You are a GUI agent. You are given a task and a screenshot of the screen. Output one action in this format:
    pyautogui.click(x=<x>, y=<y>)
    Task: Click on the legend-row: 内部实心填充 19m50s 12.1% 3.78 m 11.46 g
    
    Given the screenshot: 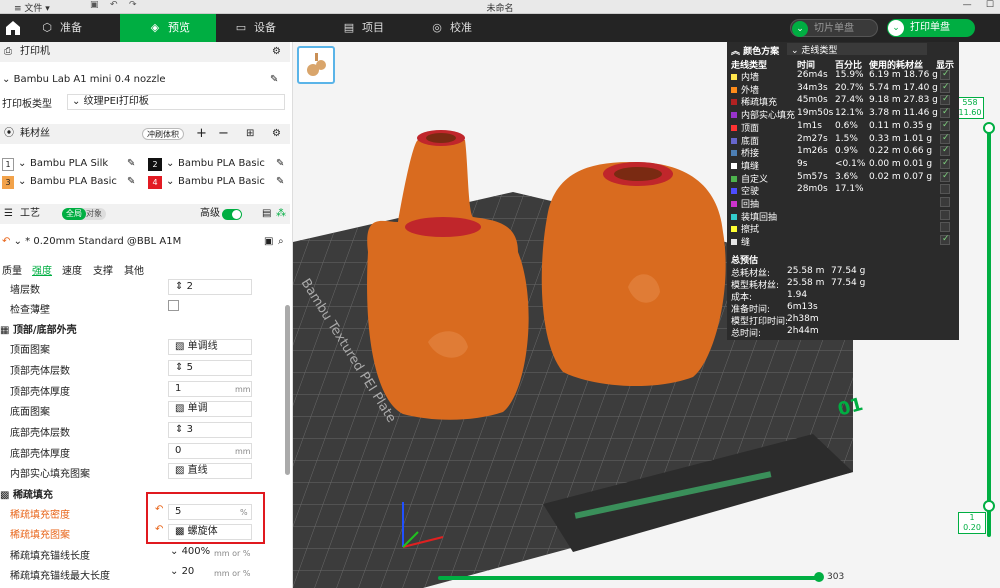 What is the action you would take?
    pyautogui.click(x=845, y=114)
    